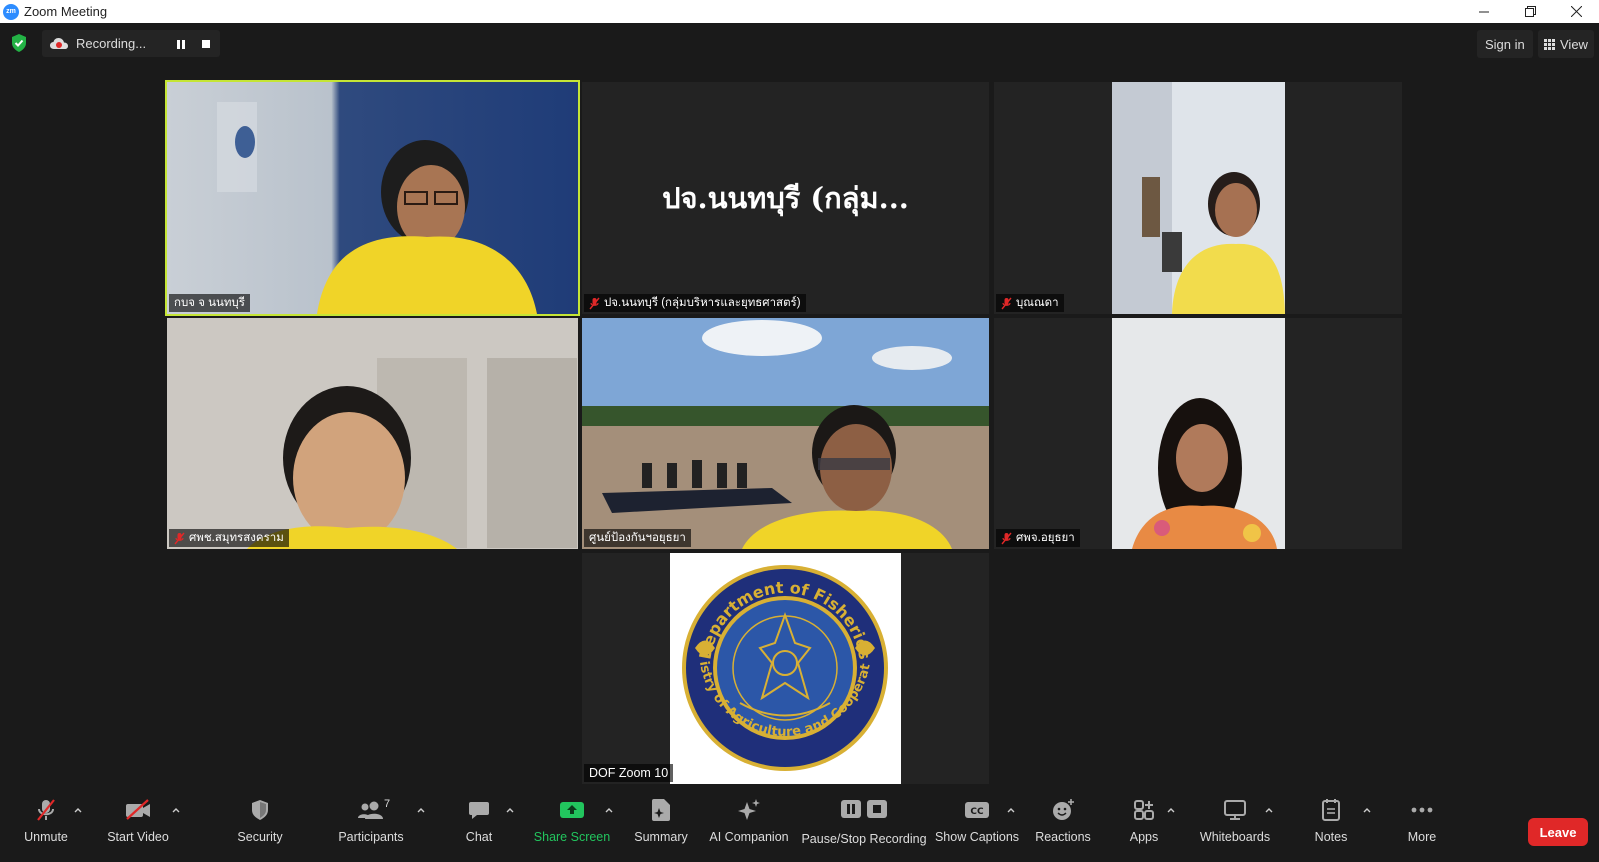 This screenshot has width=1599, height=862. What do you see at coordinates (1144, 837) in the screenshot?
I see `apps-label: Apps` at bounding box center [1144, 837].